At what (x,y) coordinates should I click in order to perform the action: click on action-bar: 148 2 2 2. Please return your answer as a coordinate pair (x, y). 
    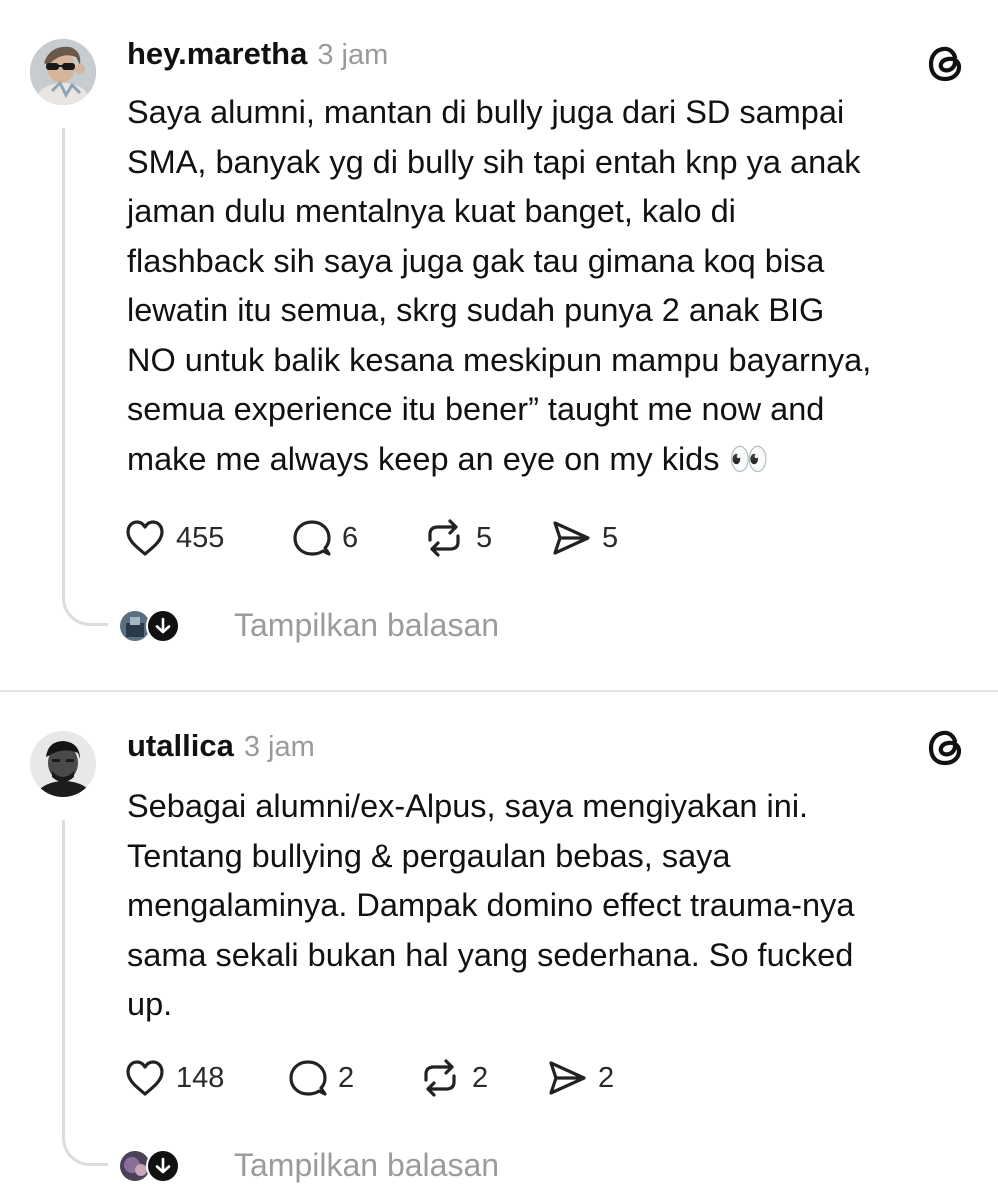
    Looking at the image, I should click on (369, 1078).